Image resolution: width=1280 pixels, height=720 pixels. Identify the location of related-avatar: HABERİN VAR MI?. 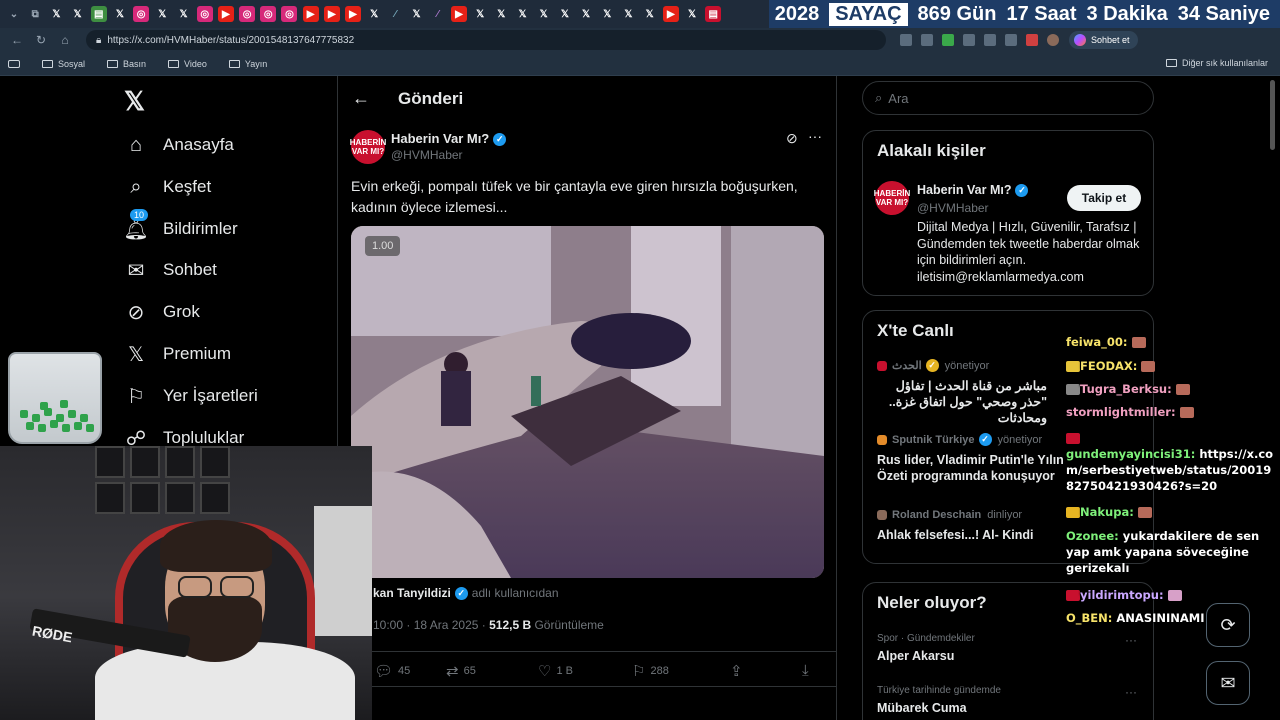
(892, 198).